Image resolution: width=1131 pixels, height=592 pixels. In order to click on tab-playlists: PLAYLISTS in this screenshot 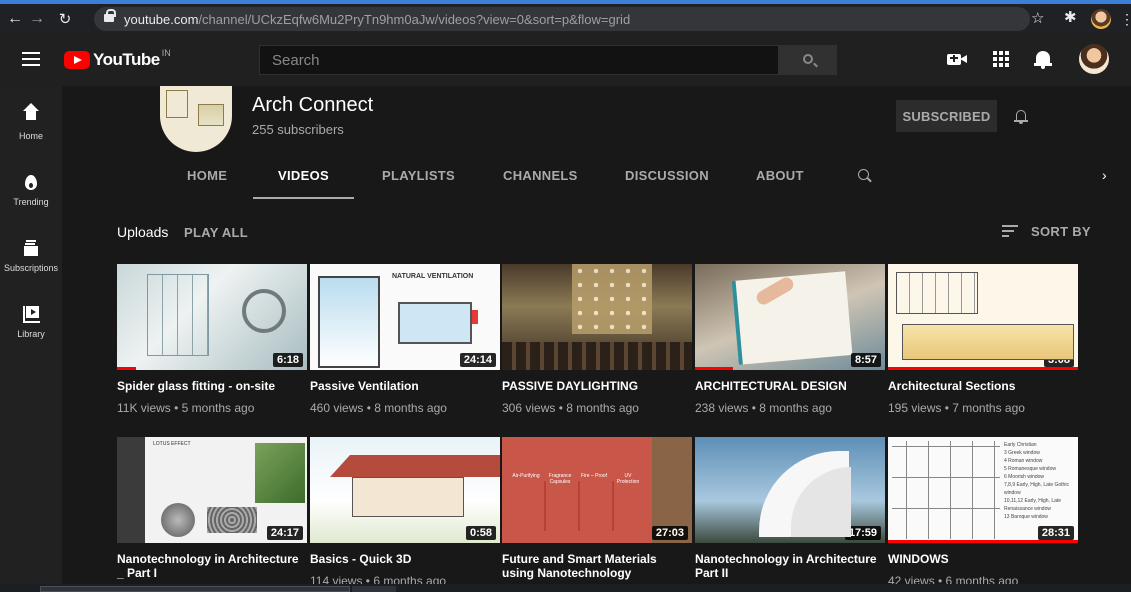, I will do `click(418, 185)`.